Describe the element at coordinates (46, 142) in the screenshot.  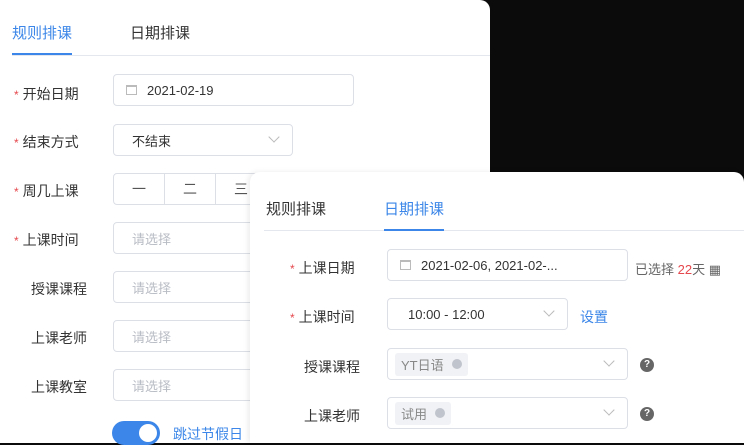
I see `end-mode-label: * 结束方式` at that location.